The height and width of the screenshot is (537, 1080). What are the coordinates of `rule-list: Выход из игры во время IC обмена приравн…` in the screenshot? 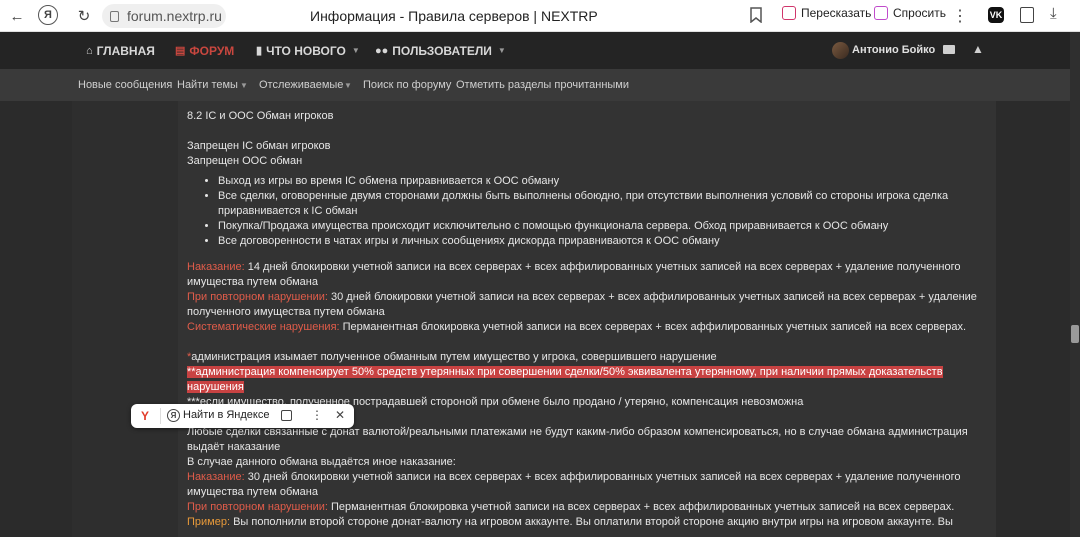 It's located at (597, 211).